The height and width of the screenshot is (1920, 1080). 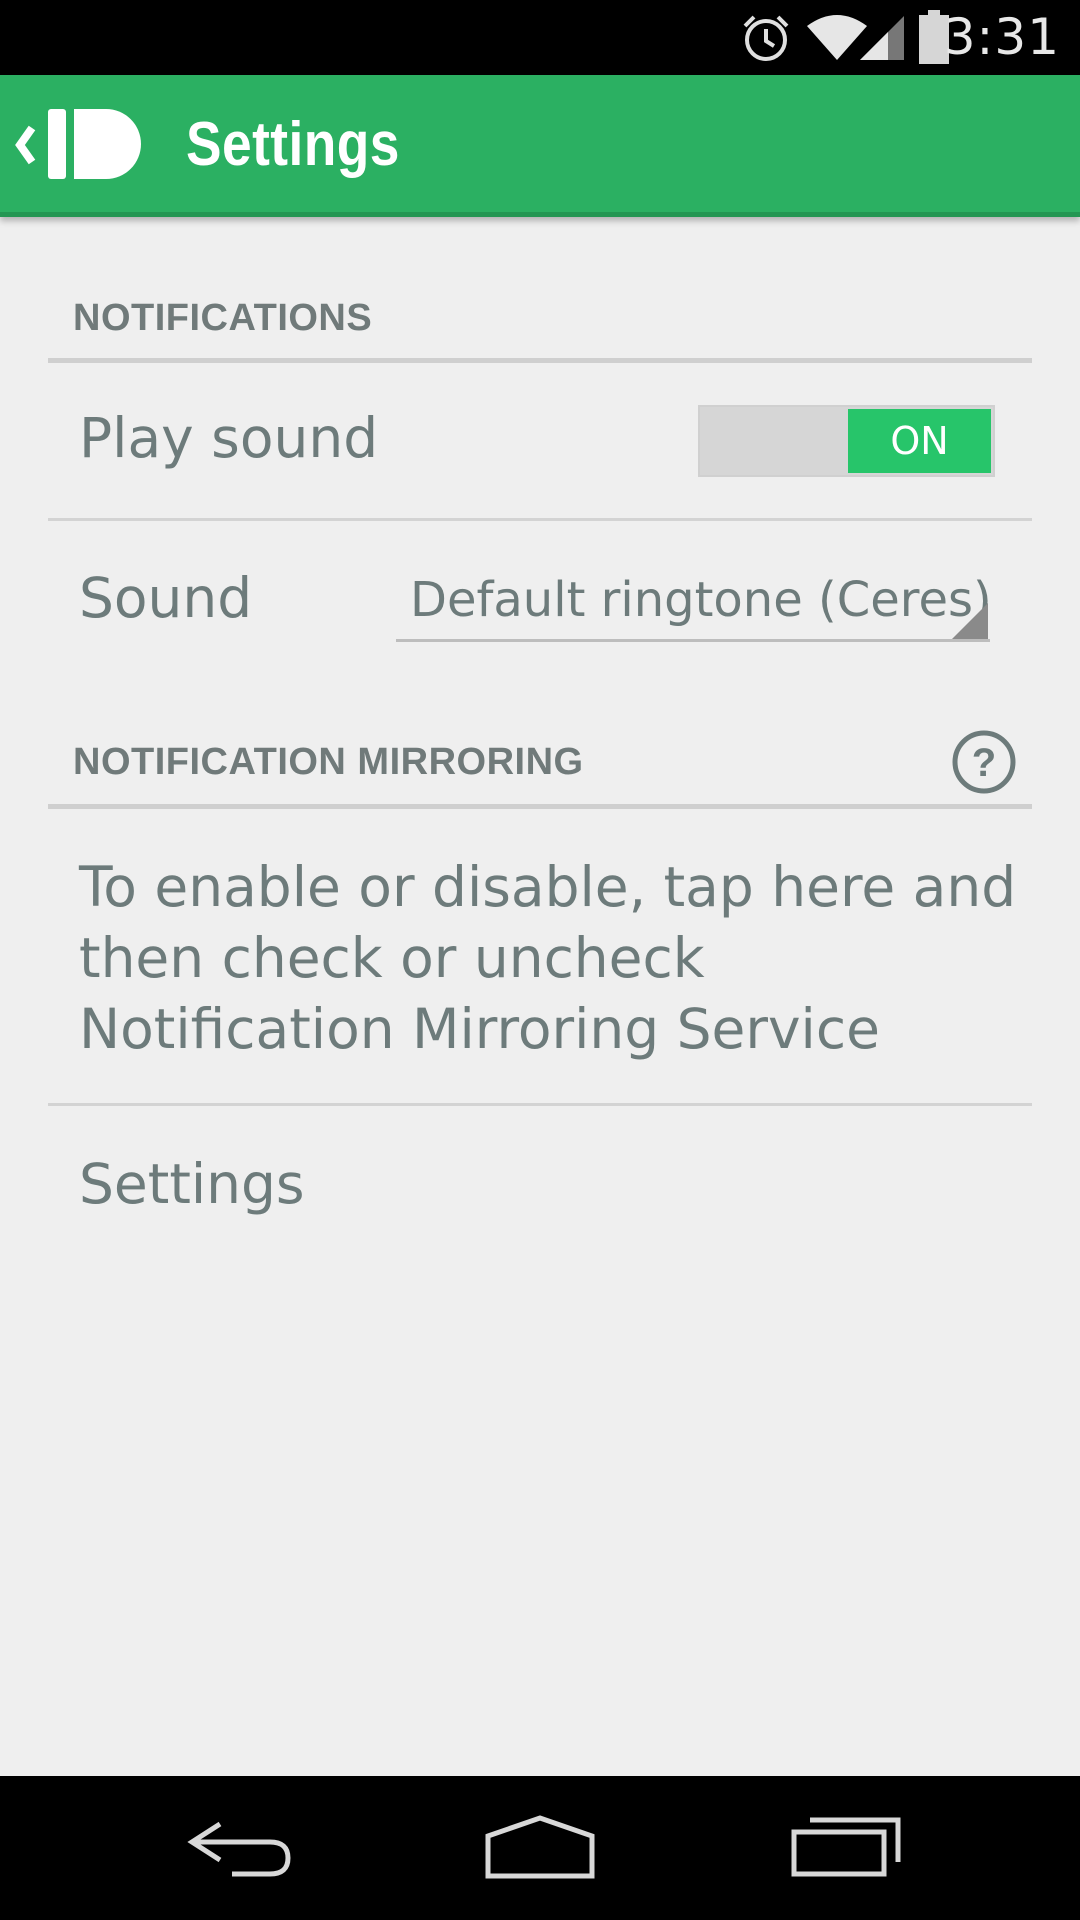 What do you see at coordinates (94, 144) in the screenshot?
I see `pushbullet-logo-icon` at bounding box center [94, 144].